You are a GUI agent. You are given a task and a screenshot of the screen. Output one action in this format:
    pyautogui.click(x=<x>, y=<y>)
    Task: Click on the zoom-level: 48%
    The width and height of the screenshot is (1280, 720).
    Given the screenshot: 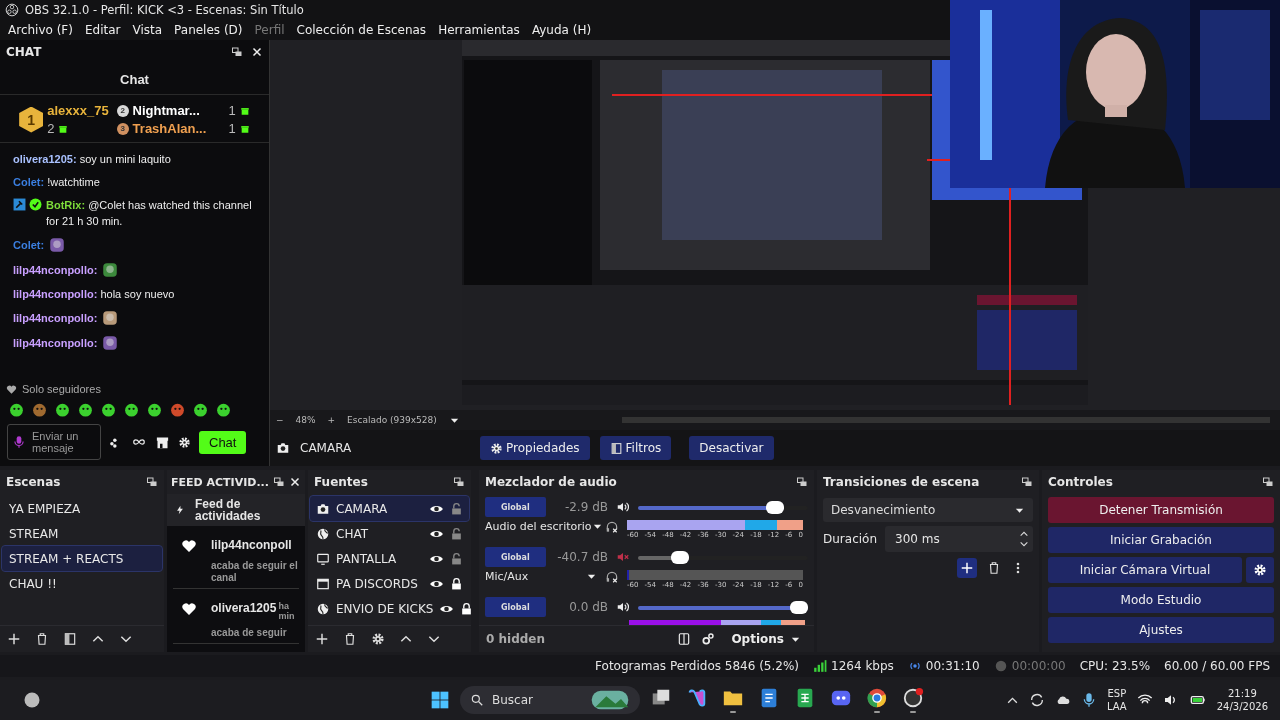 What is the action you would take?
    pyautogui.click(x=305, y=420)
    